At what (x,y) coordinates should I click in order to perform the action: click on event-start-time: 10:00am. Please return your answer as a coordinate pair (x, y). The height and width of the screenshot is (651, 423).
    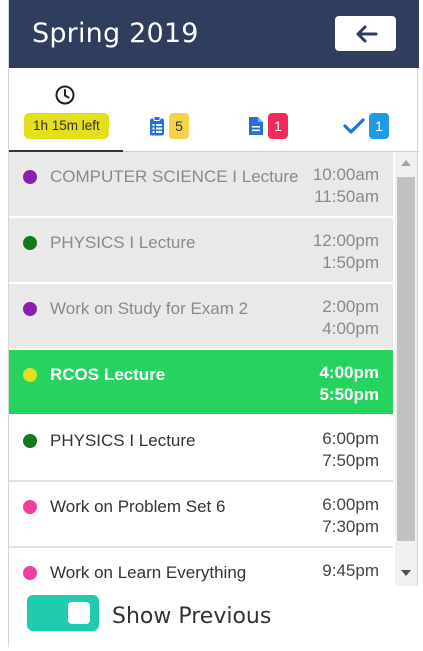
    Looking at the image, I should click on (345, 174).